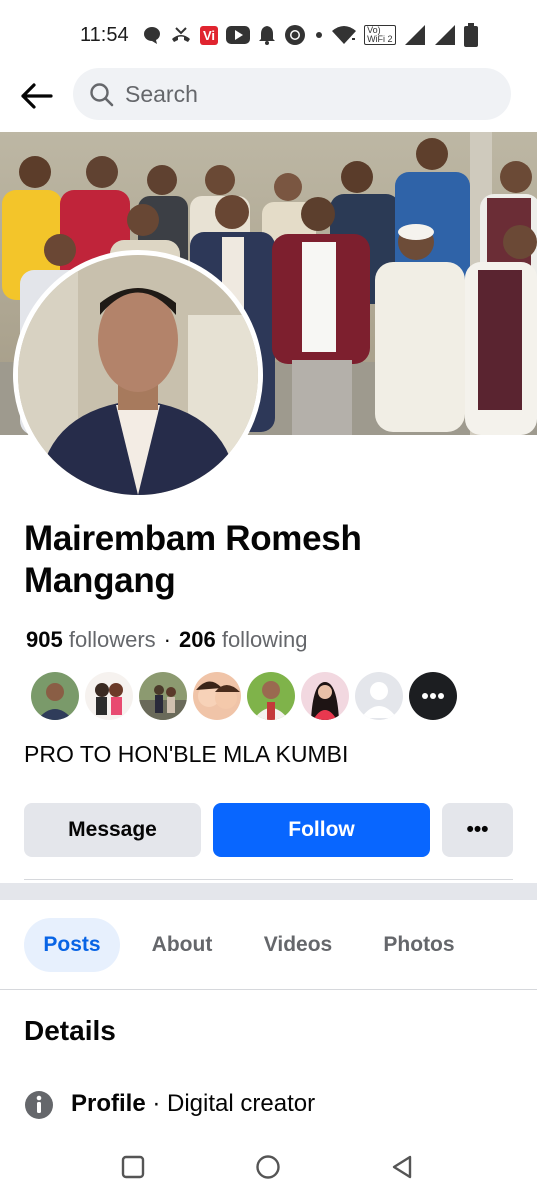  I want to click on profile-category: Profile · Digital creator, so click(193, 1103).